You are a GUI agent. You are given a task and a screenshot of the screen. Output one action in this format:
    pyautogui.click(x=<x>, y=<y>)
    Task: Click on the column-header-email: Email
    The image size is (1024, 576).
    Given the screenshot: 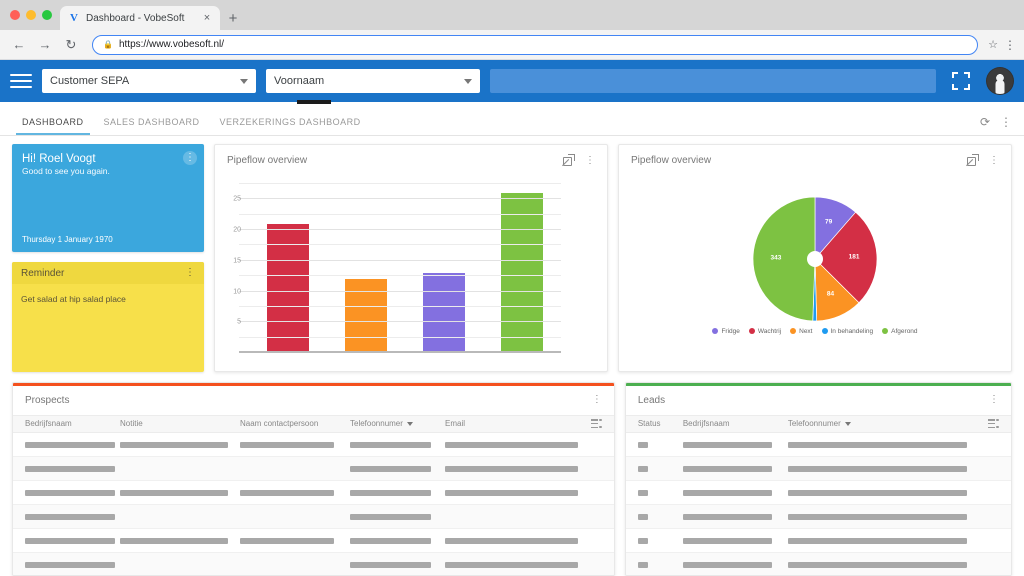 What is the action you would take?
    pyautogui.click(x=518, y=423)
    